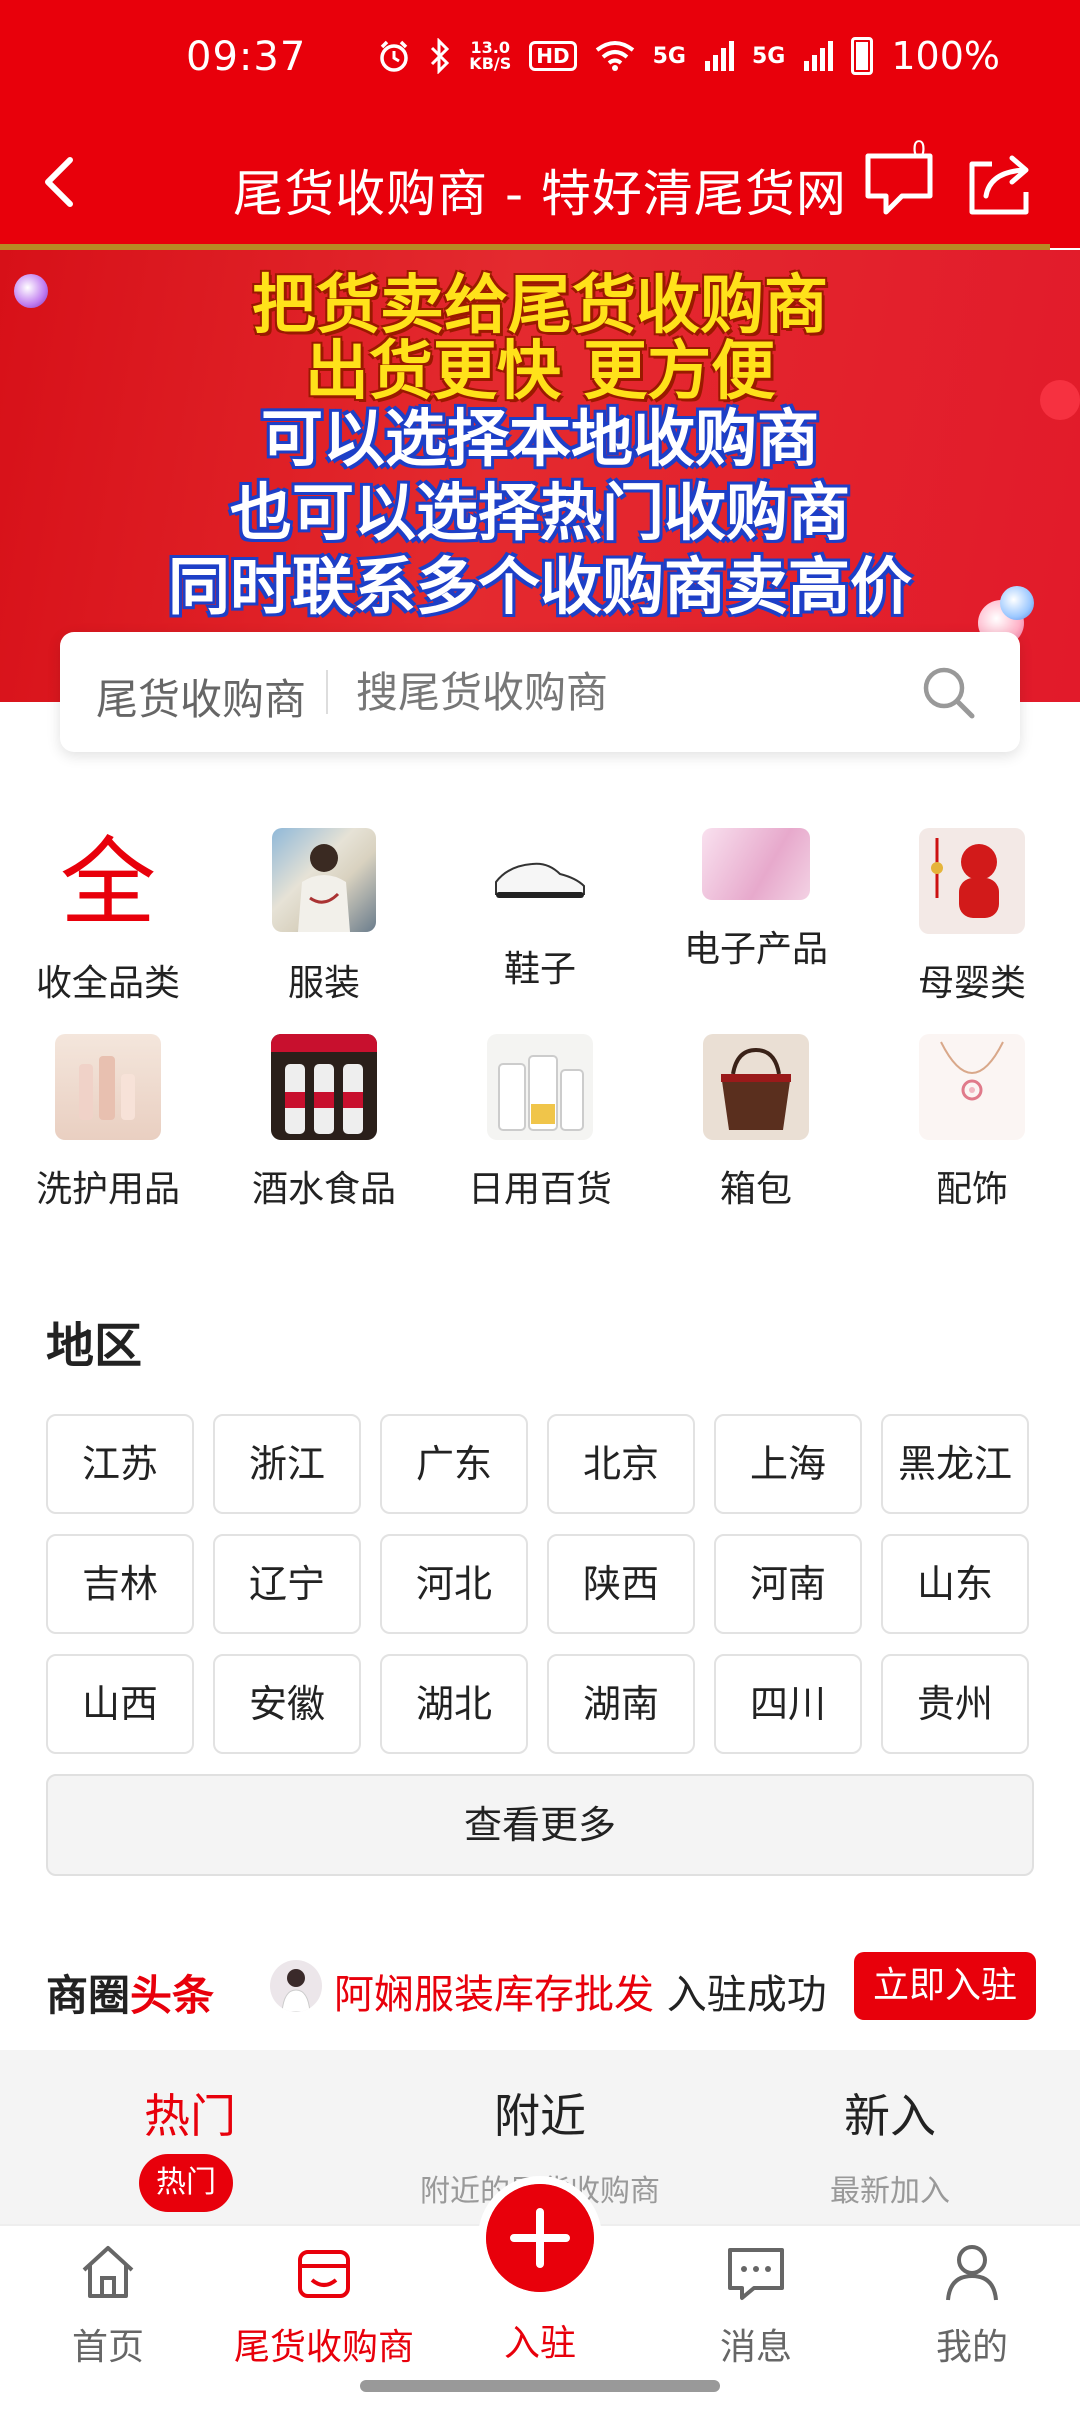 The height and width of the screenshot is (2412, 1080). I want to click on category-label: 电子产品, so click(755, 949).